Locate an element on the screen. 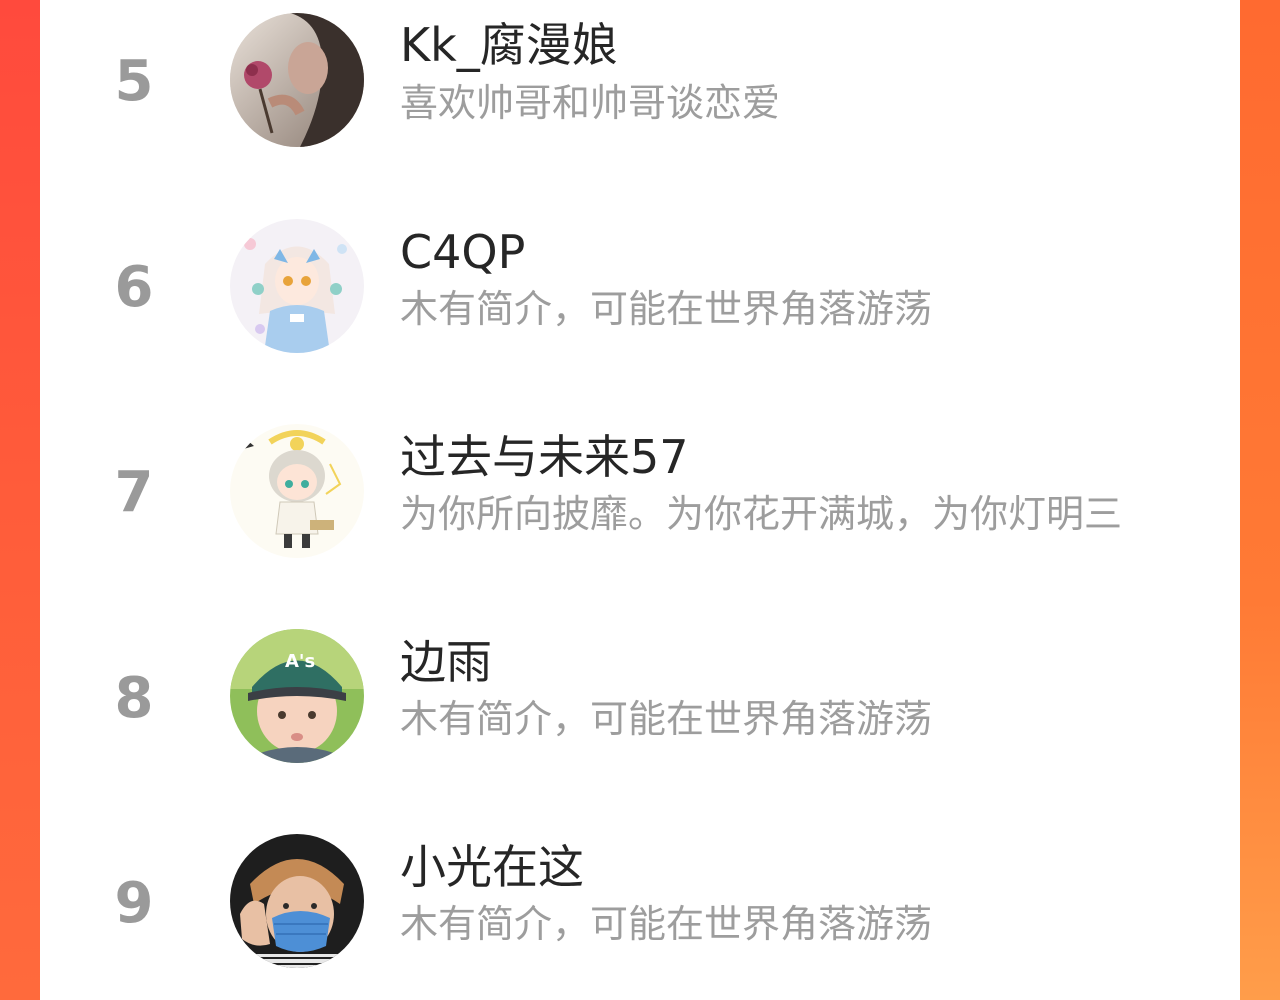  user-name: 过去与未来57 is located at coordinates (544, 457).